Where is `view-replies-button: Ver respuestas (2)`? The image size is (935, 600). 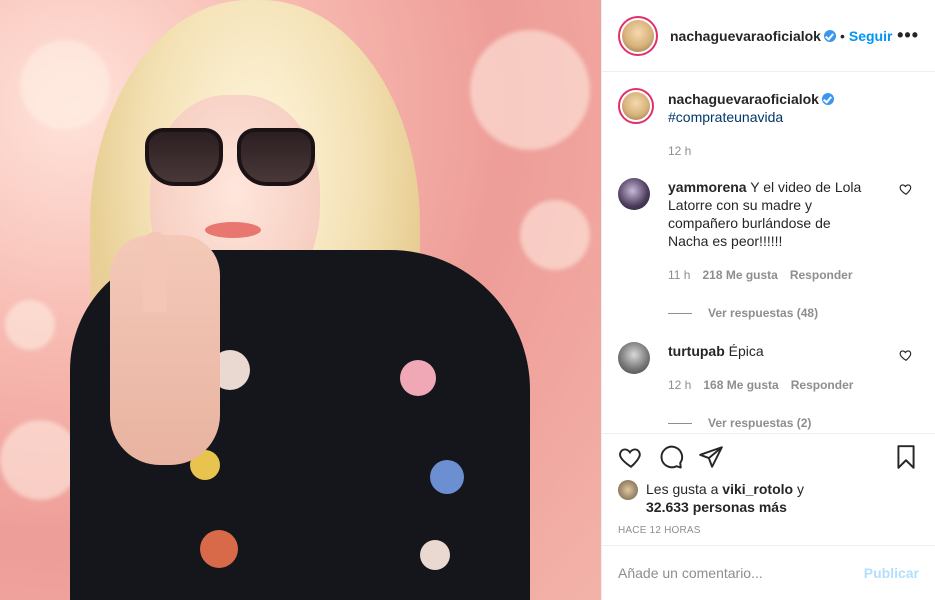 view-replies-button: Ver respuestas (2) is located at coordinates (793, 423).